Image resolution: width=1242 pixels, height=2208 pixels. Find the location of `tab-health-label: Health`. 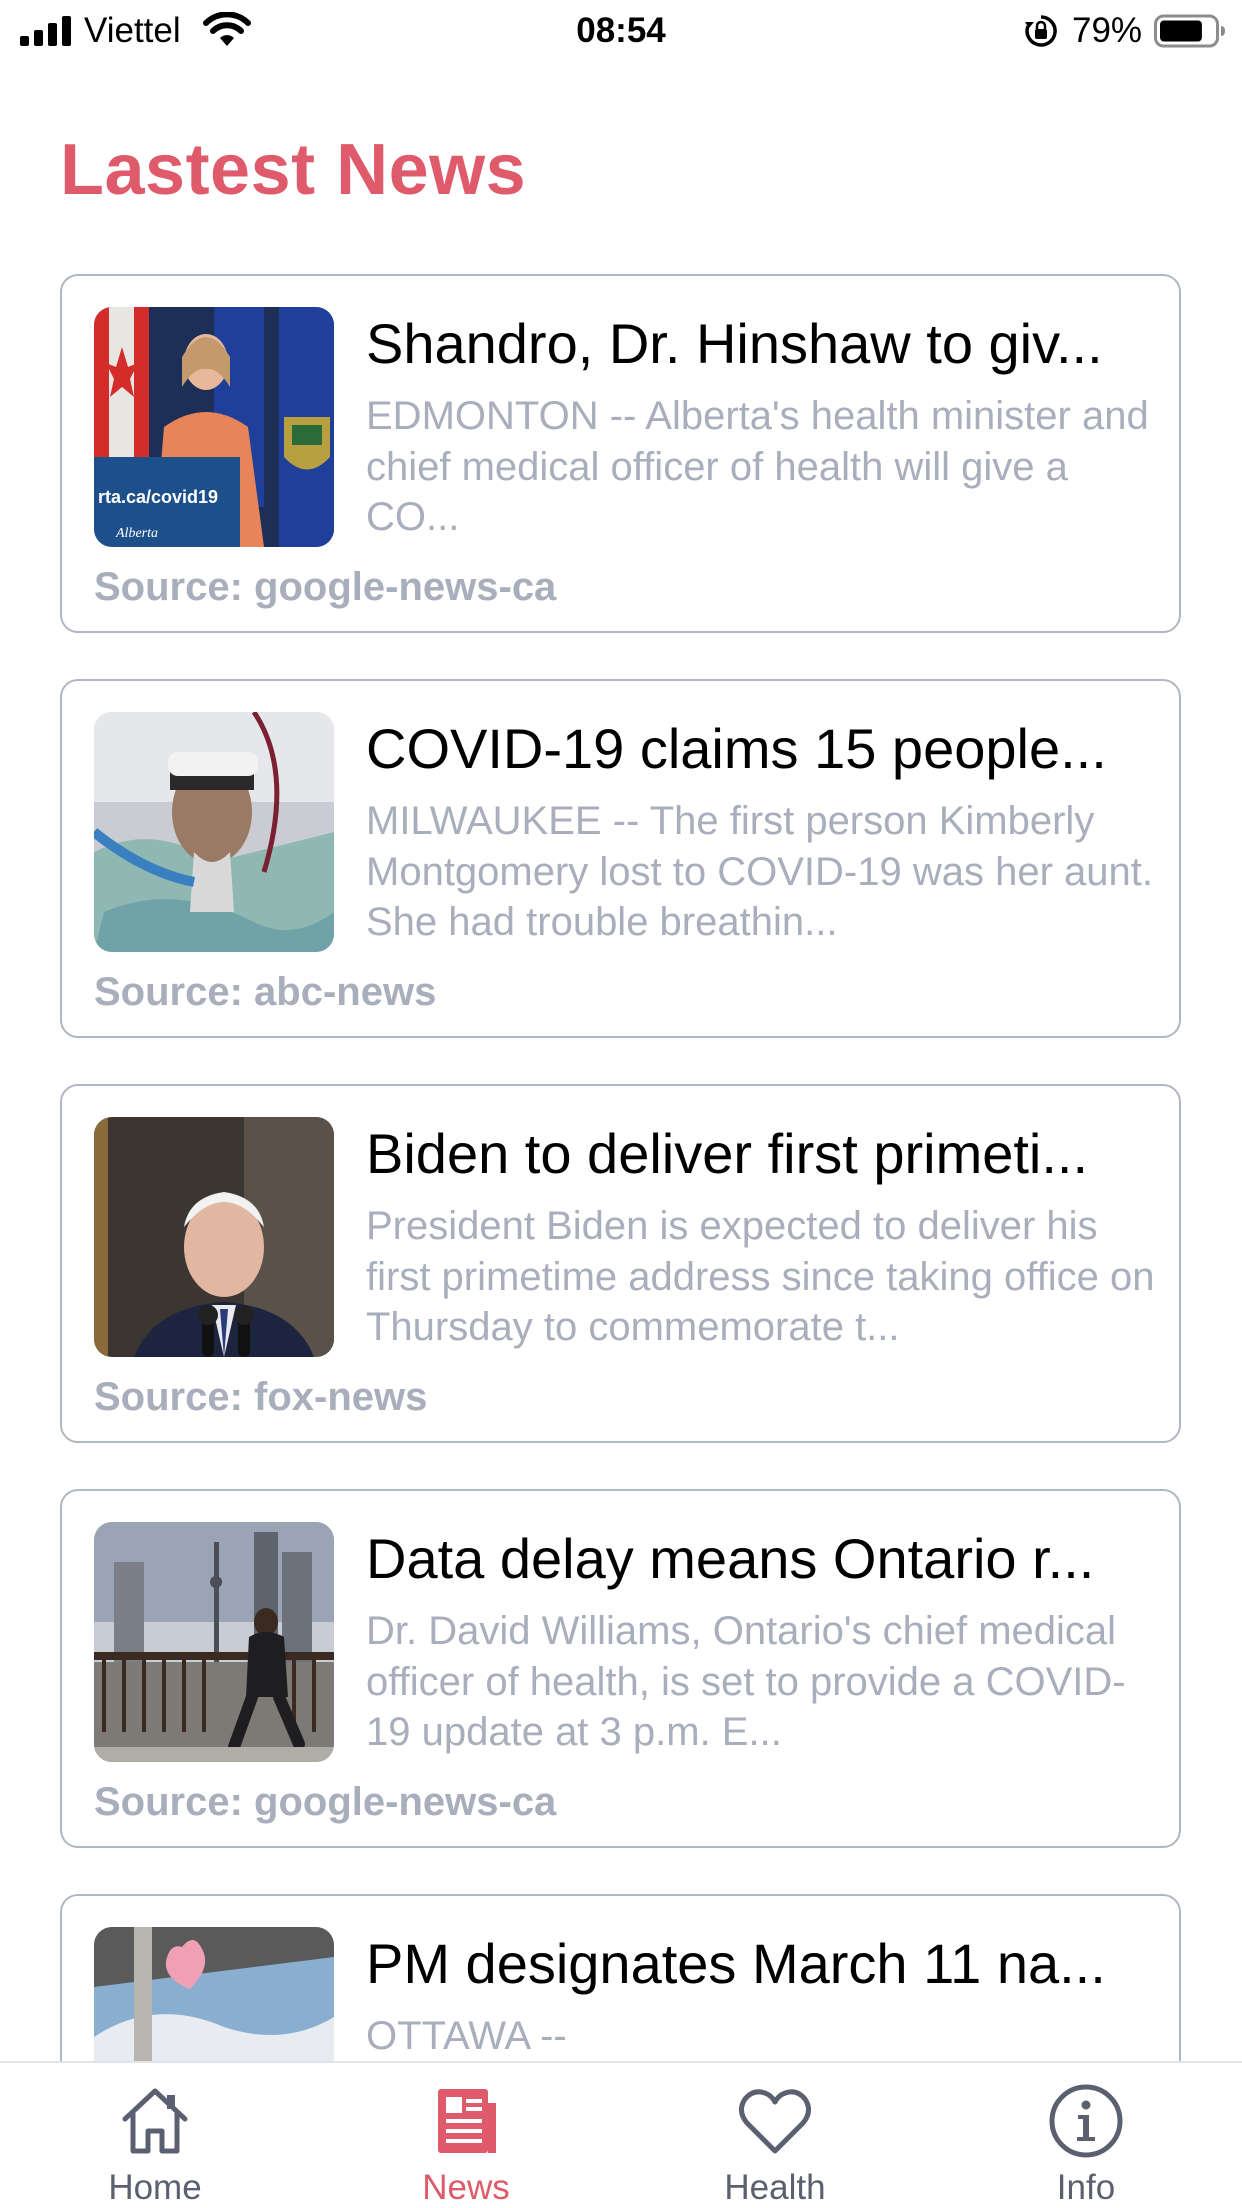

tab-health-label: Health is located at coordinates (775, 2187).